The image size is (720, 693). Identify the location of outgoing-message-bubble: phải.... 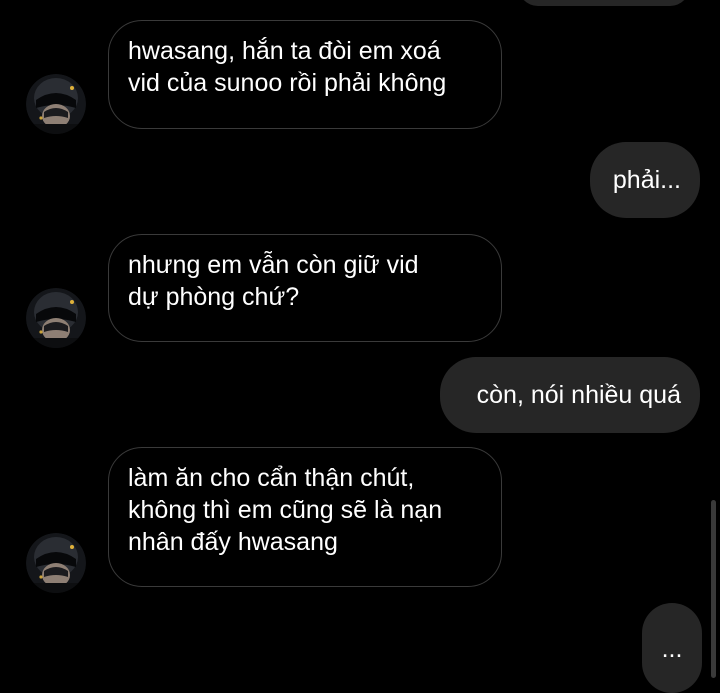
(645, 180).